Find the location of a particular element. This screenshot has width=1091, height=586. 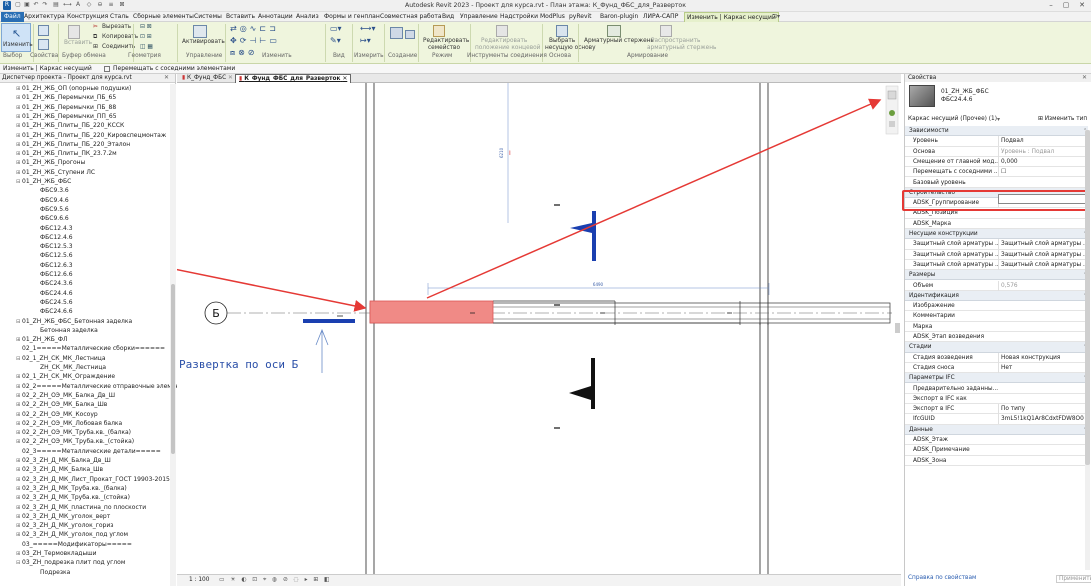

create-similar-icon is located at coordinates (410, 34).